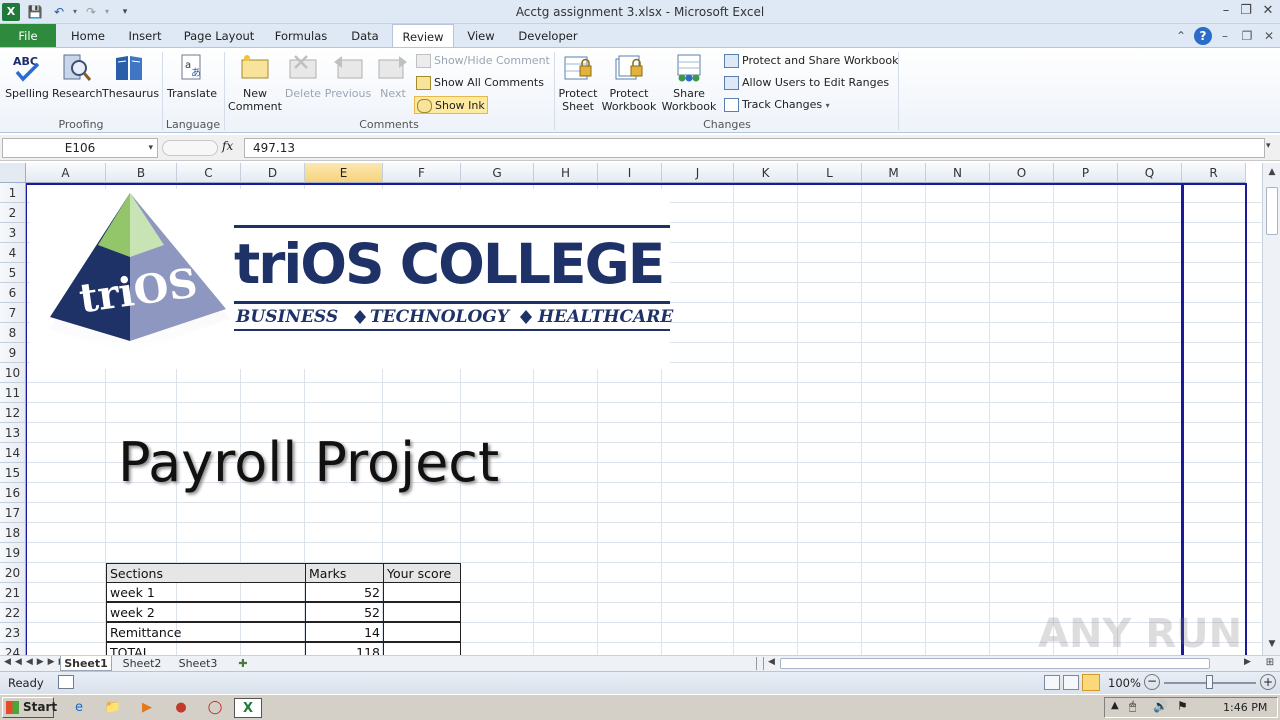 The height and width of the screenshot is (720, 1280). Describe the element at coordinates (1181, 36) in the screenshot. I see `minimize-ribbon-icon: ⌃` at that location.